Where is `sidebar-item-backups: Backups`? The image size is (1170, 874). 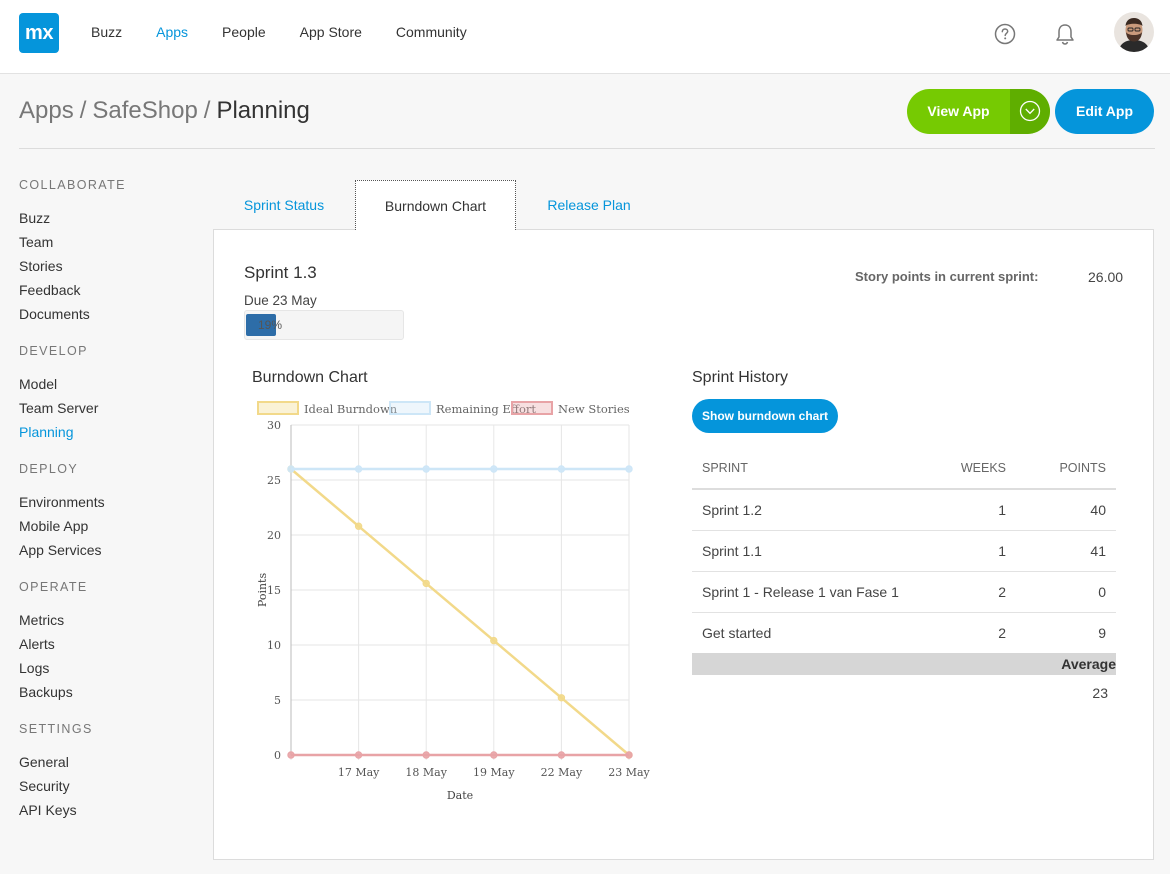 sidebar-item-backups: Backups is located at coordinates (109, 692).